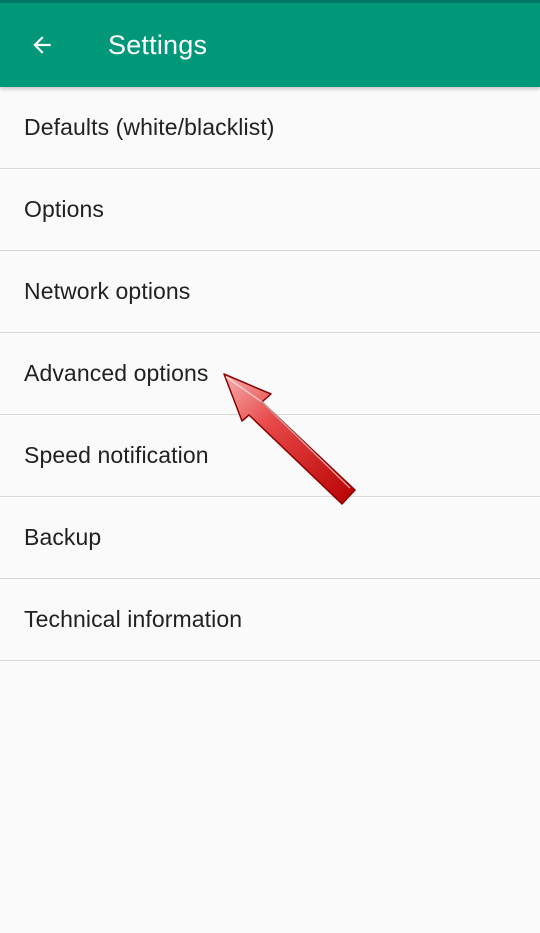 Image resolution: width=540 pixels, height=933 pixels. I want to click on settings-item-label: Technical information, so click(133, 619).